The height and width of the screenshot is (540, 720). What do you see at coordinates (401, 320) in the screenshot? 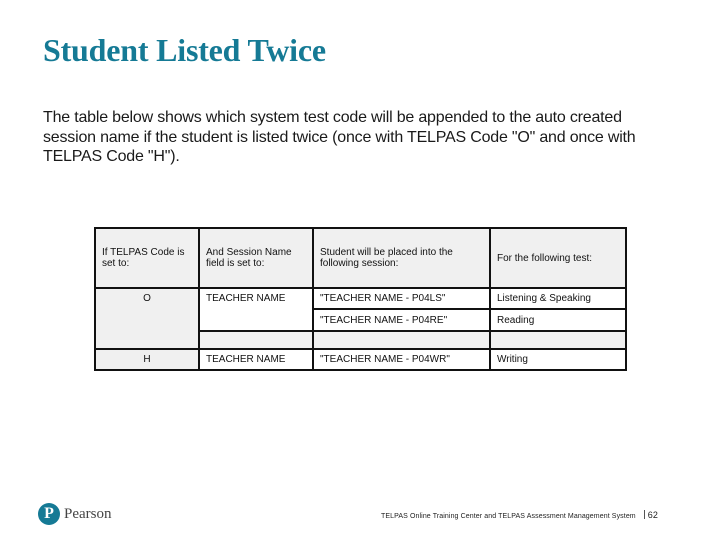
I see `cell-placed-session: "TEACHER NAME - P04RE"` at bounding box center [401, 320].